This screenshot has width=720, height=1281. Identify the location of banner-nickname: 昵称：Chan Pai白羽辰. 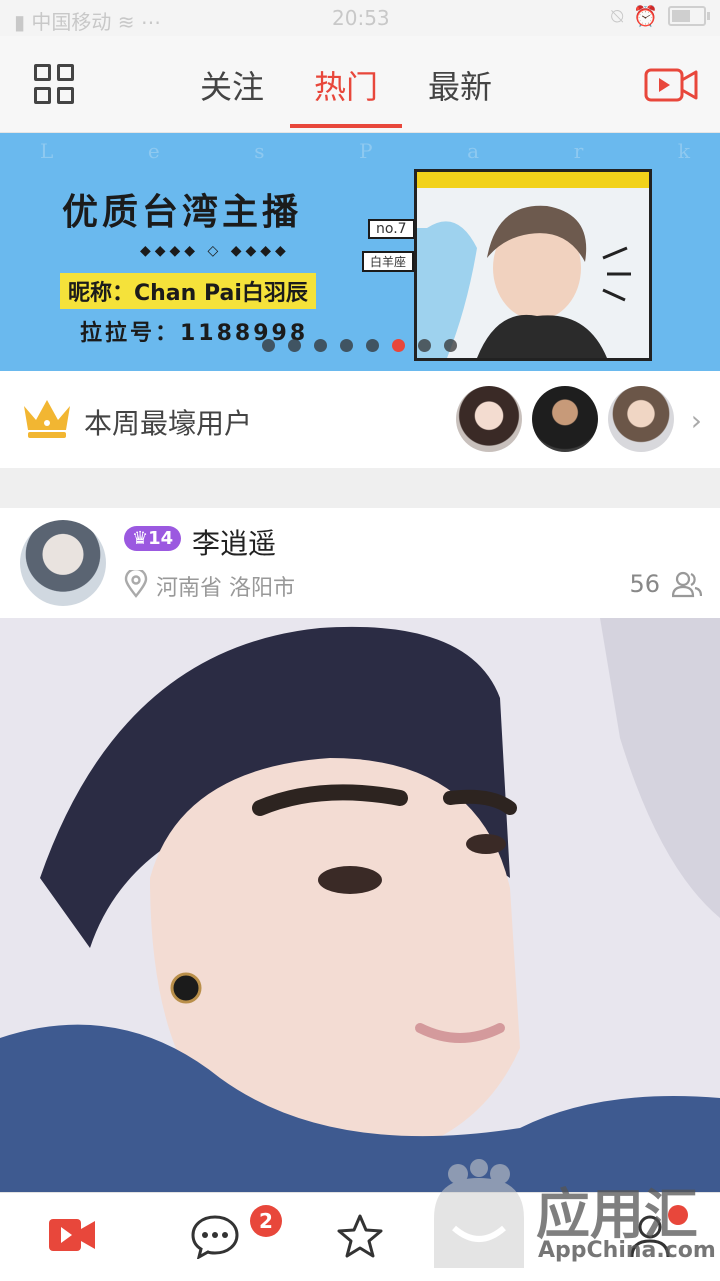
(188, 291).